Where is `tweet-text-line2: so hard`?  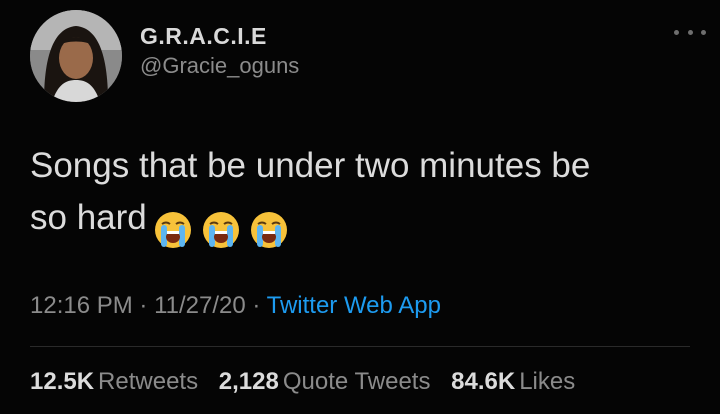
tweet-text-line2: so hard is located at coordinates (88, 217).